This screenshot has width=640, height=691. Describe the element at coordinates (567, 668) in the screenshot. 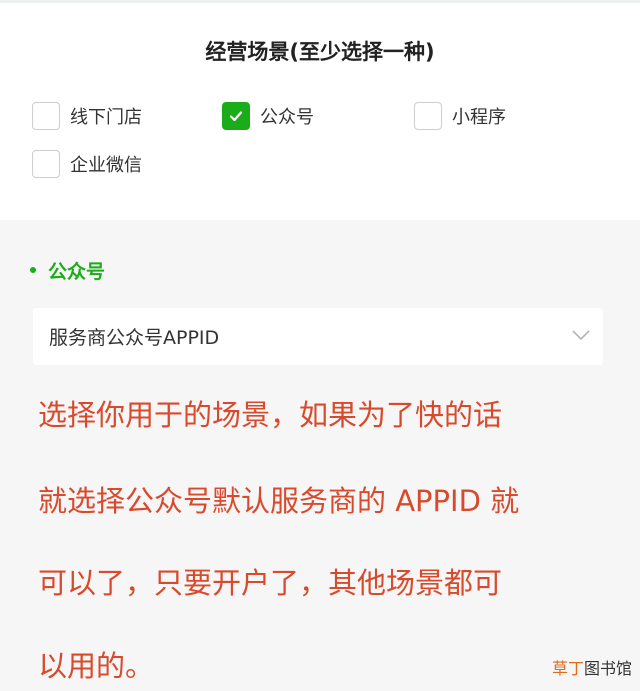

I see `watermark-part-1: 草丁` at that location.